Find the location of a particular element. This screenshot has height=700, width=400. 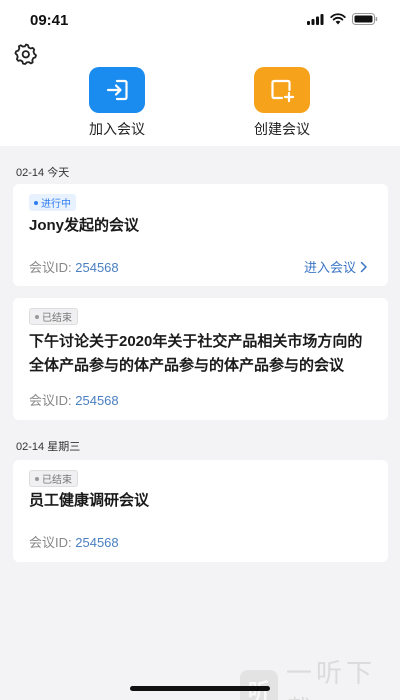

create-tile is located at coordinates (282, 90).